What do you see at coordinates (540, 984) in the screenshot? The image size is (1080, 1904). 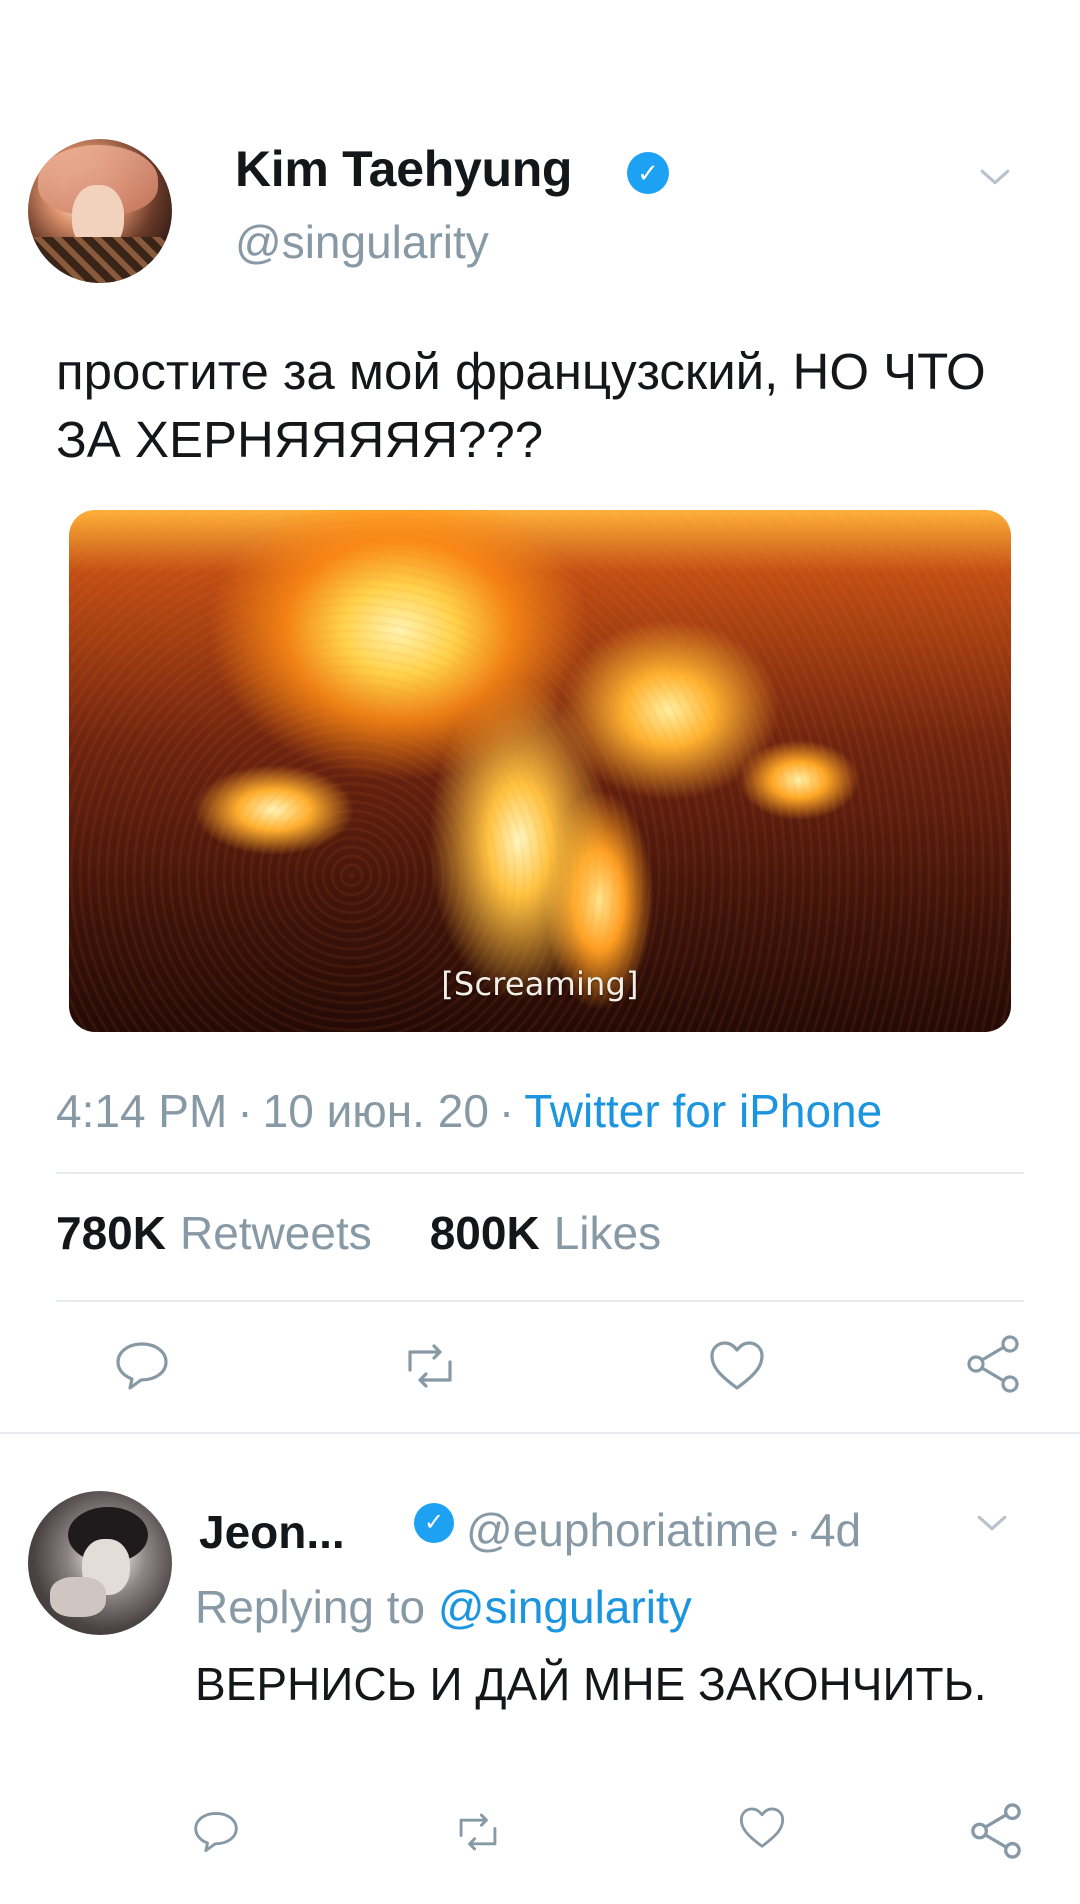 I see `media-caption: [Screaming]` at bounding box center [540, 984].